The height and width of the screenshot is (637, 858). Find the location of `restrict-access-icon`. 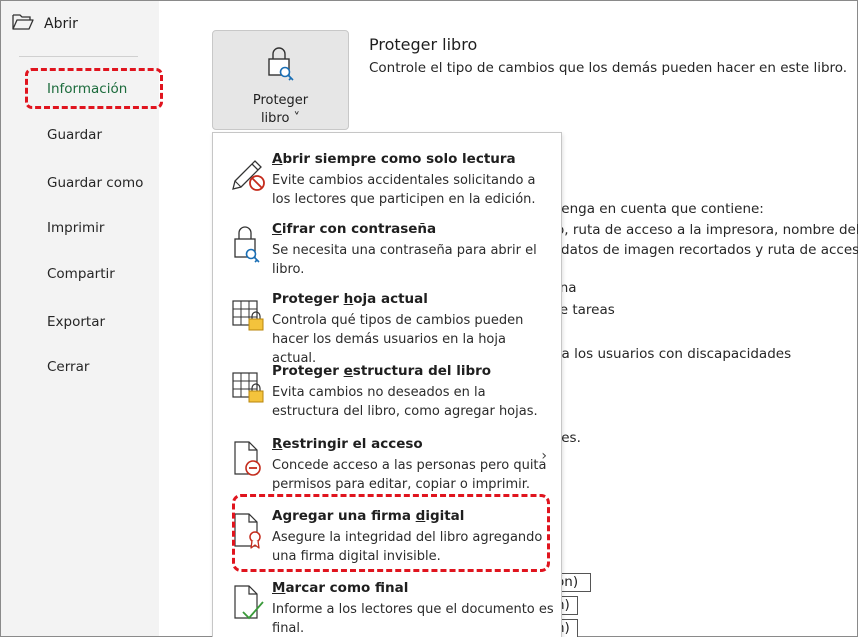

restrict-access-icon is located at coordinates (249, 458).